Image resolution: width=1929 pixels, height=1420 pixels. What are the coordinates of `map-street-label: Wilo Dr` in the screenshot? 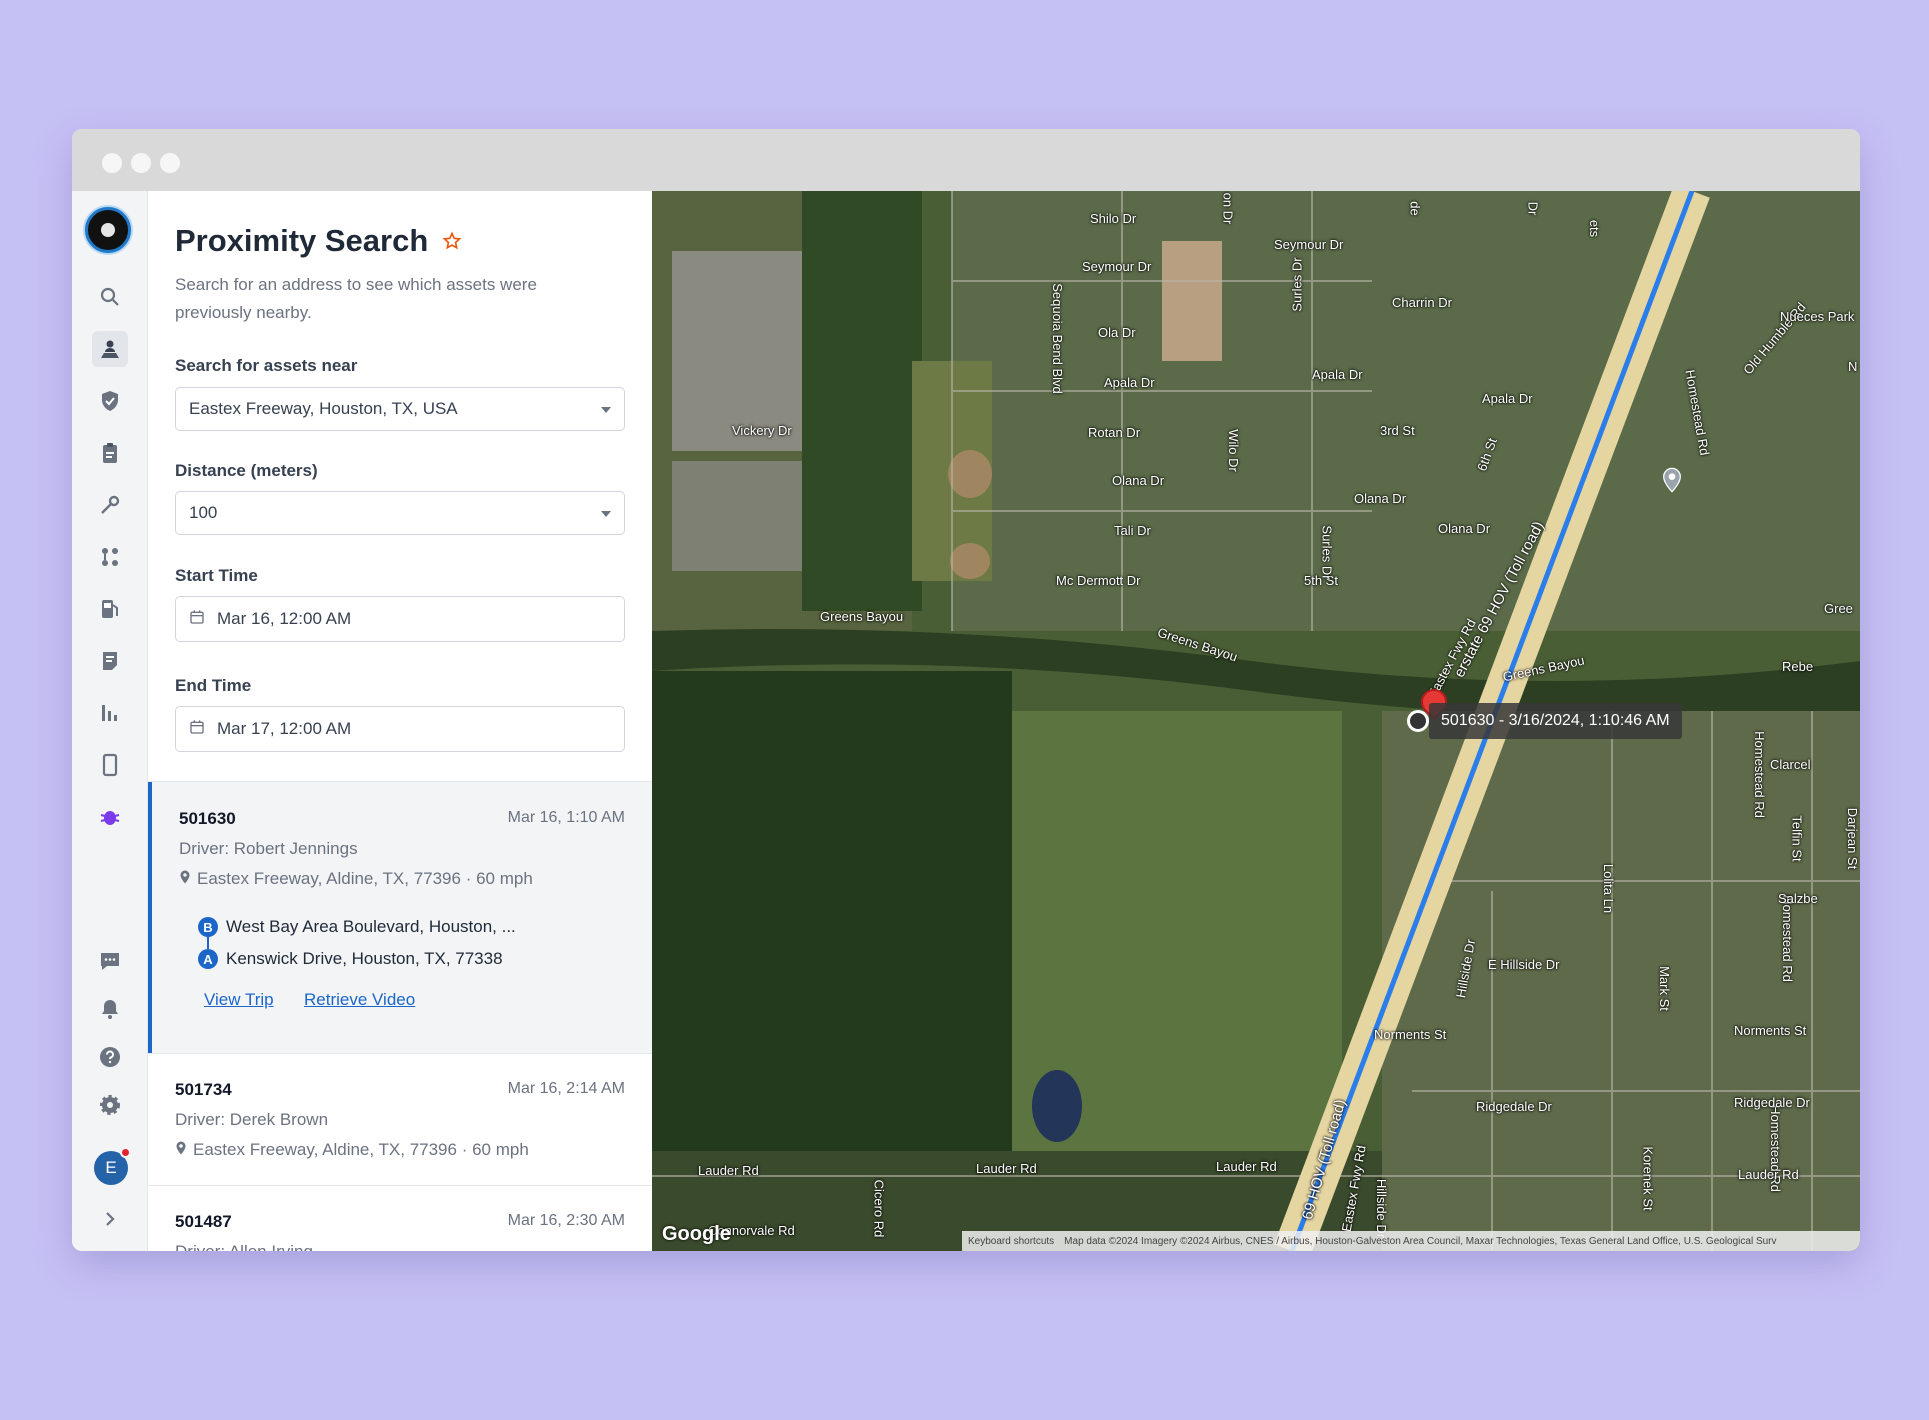 It's located at (1233, 450).